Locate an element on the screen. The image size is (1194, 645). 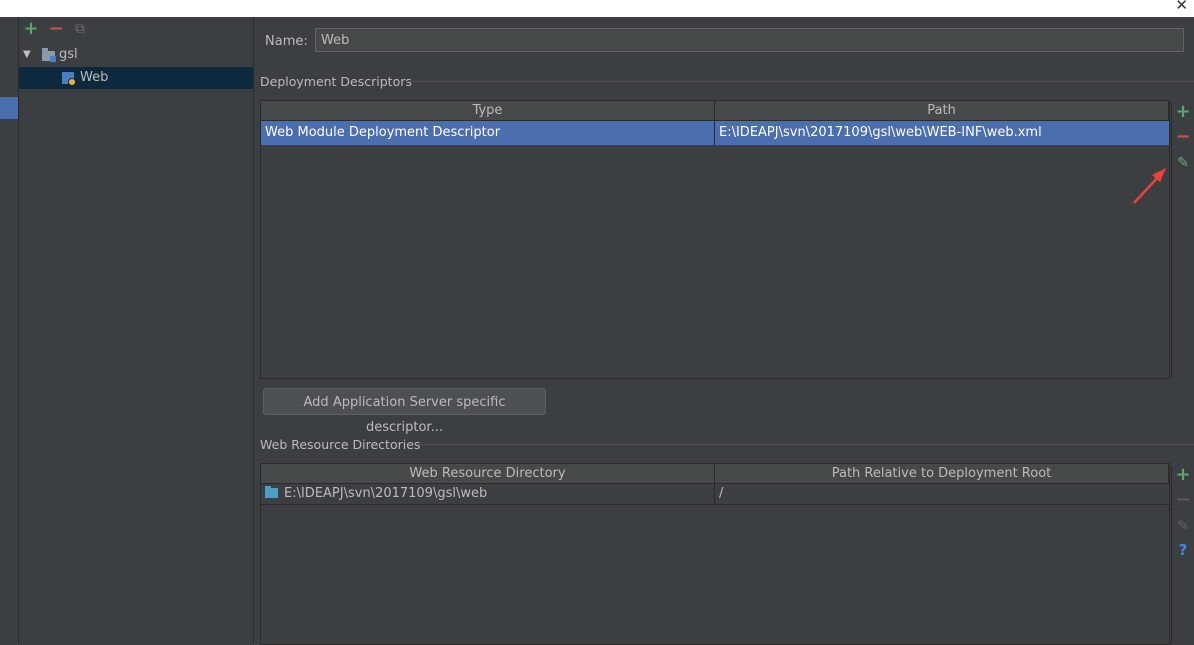
left-strip-selection is located at coordinates (9, 108).